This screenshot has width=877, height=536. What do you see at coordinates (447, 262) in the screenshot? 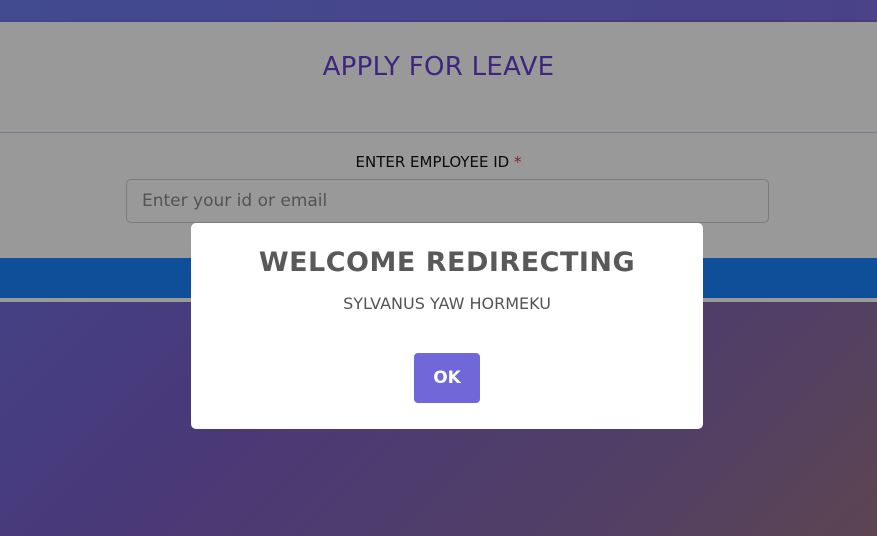
I see `dialog-title: WELCOME REDIRECTING` at bounding box center [447, 262].